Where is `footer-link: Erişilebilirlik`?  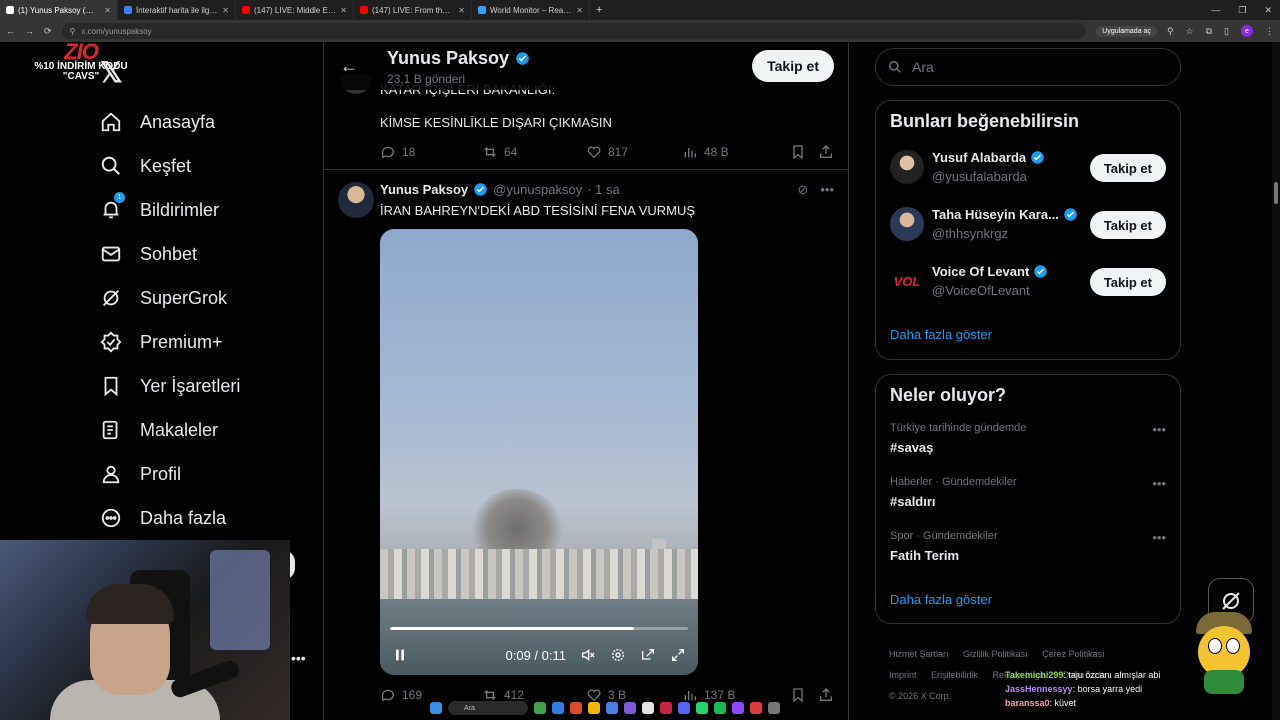 footer-link: Erişilebilirlik is located at coordinates (954, 675).